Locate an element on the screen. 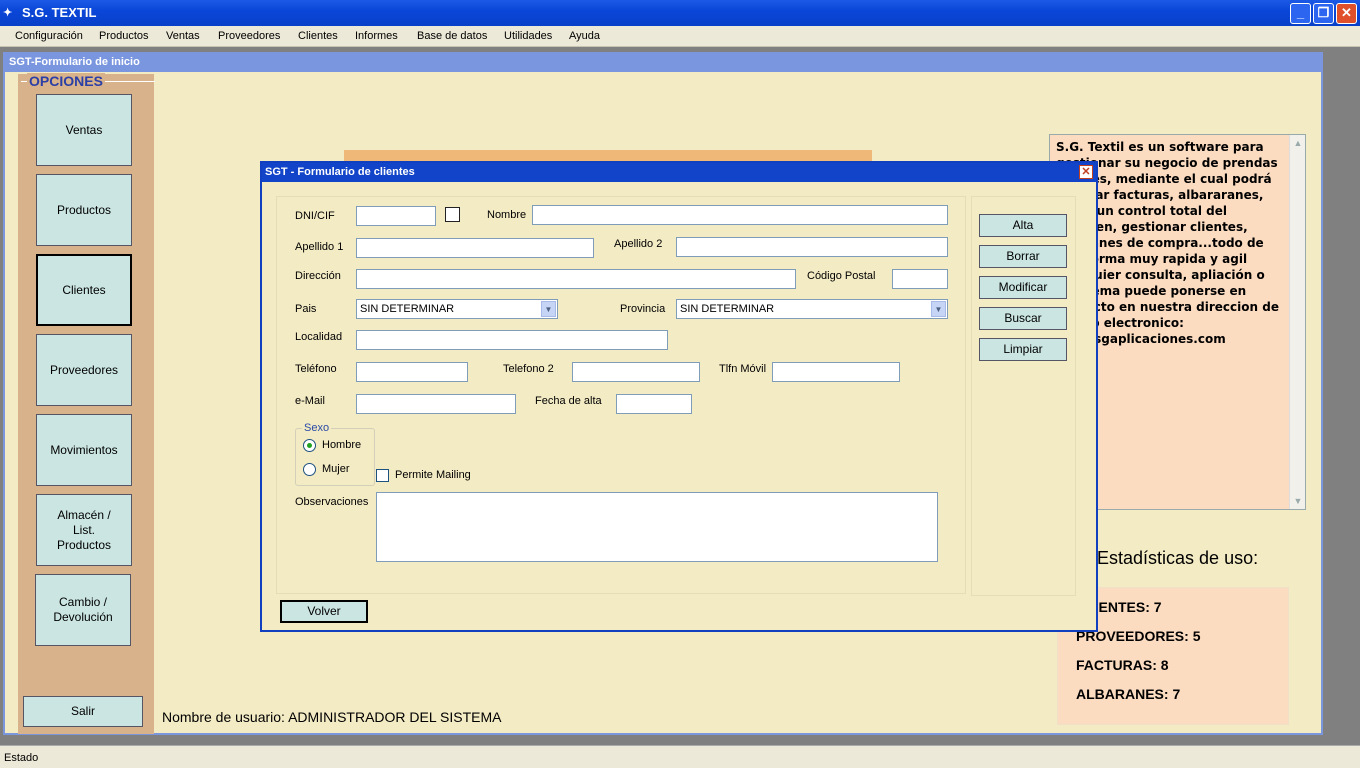 This screenshot has width=1360, height=768. fecha-alta-input is located at coordinates (654, 404).